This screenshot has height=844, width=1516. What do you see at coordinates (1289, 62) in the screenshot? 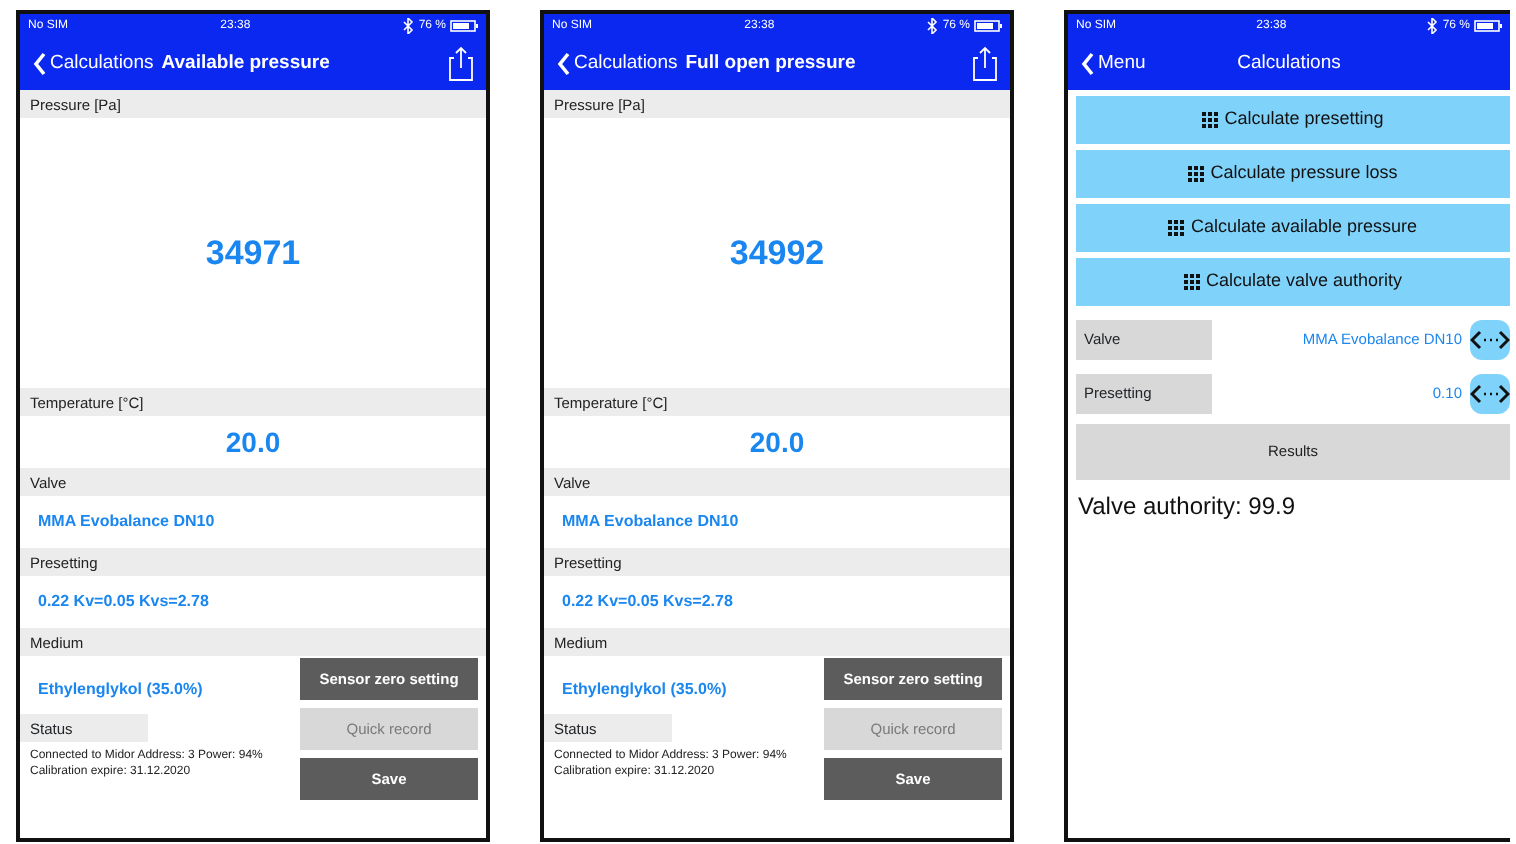
I see `screen-title: Calculations` at bounding box center [1289, 62].